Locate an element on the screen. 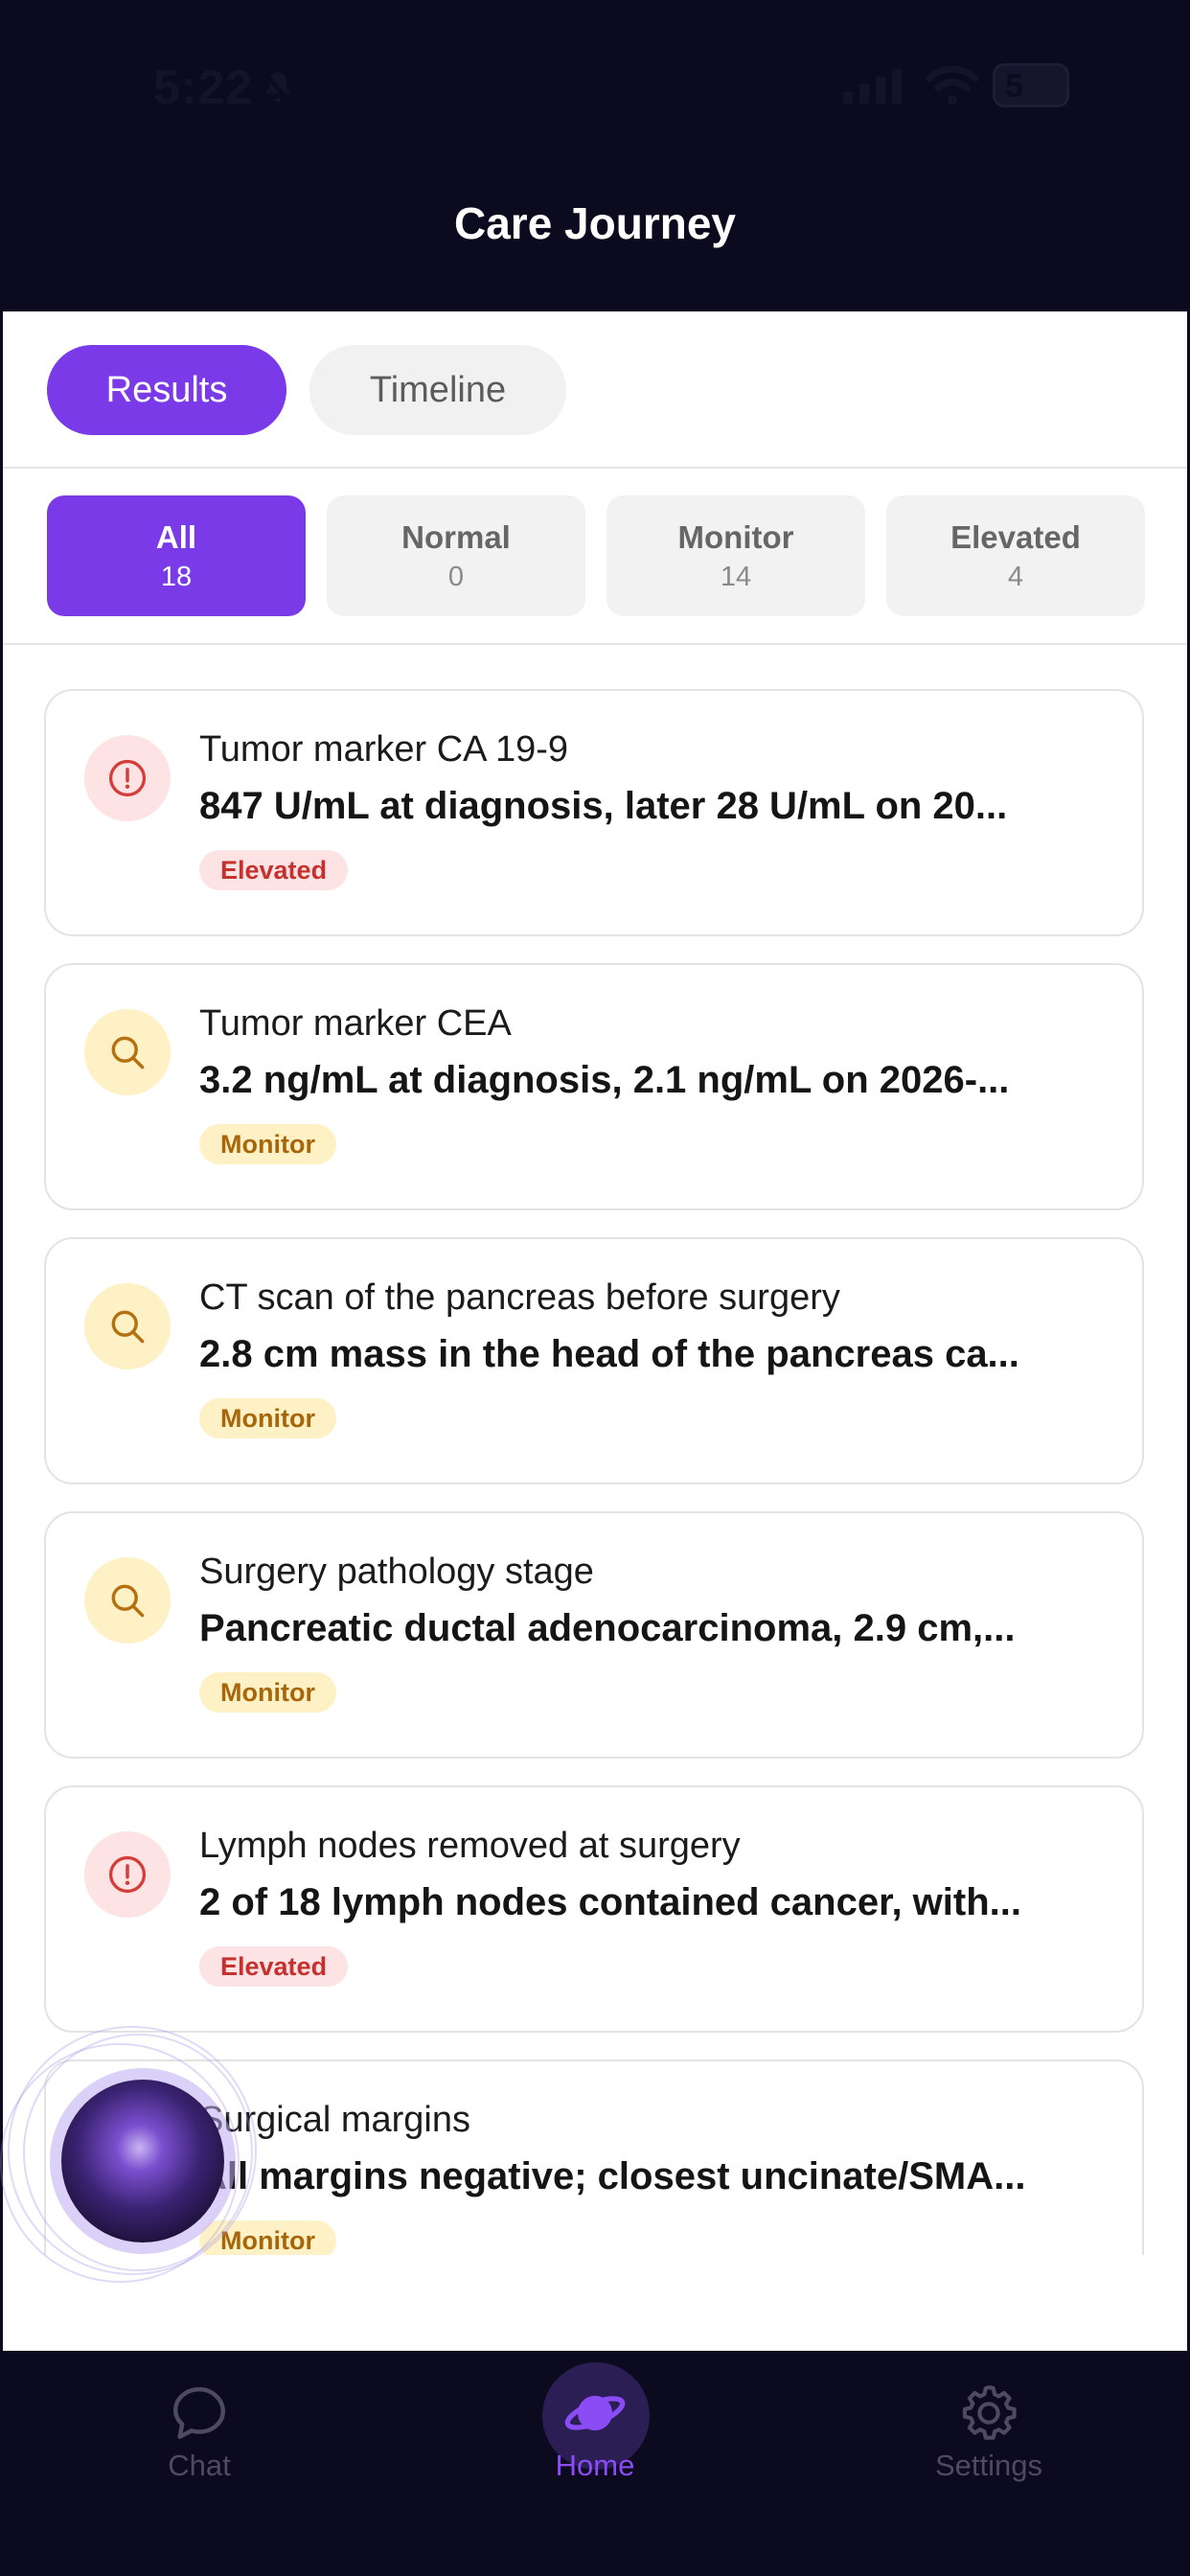  bell-off-icon is located at coordinates (278, 88).